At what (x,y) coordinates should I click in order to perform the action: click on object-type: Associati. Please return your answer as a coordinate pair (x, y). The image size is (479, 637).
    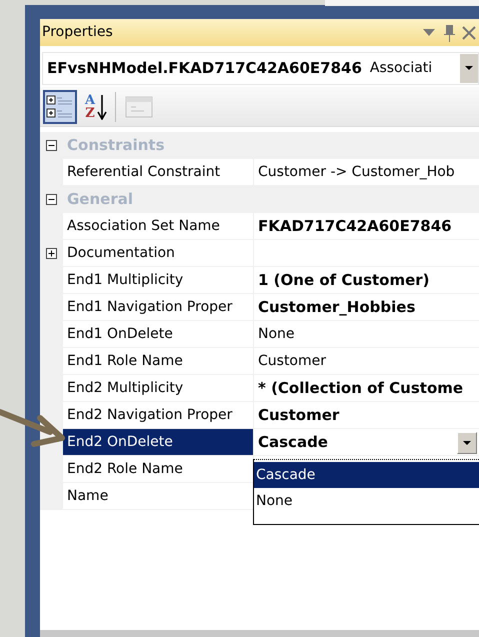
    Looking at the image, I should click on (402, 68).